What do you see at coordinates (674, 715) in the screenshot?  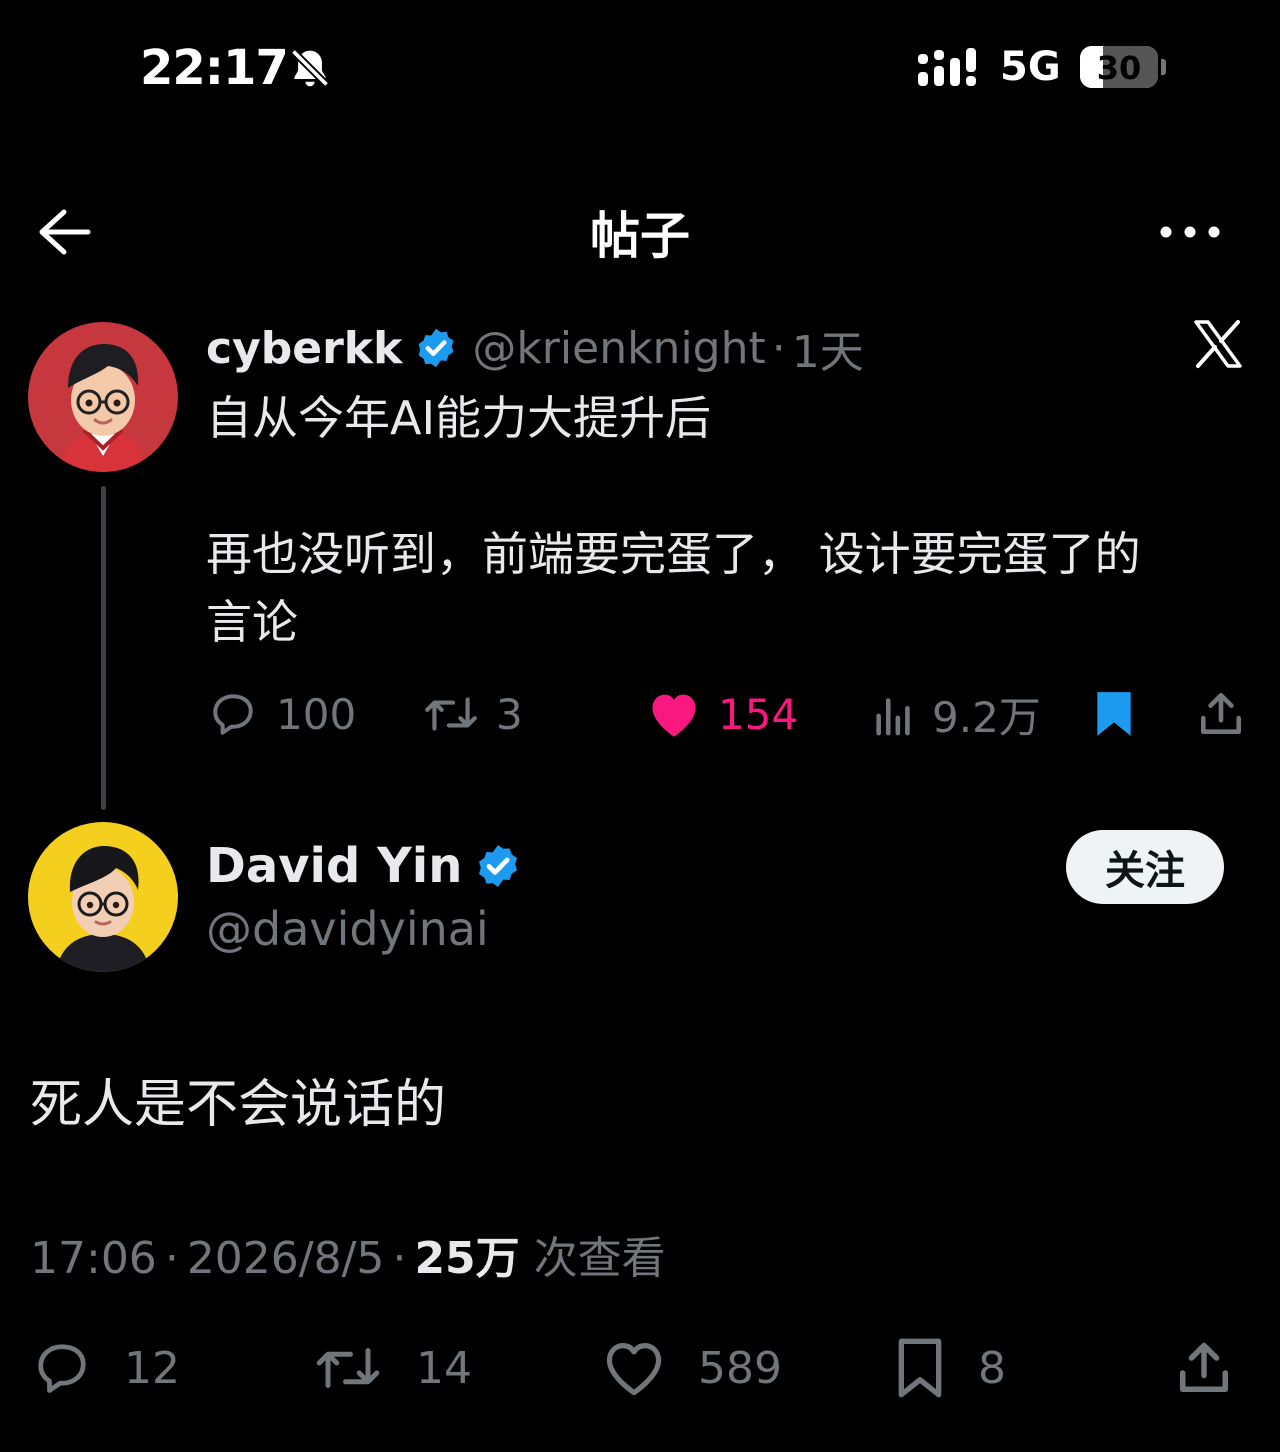 I see `heart-filled-icon` at bounding box center [674, 715].